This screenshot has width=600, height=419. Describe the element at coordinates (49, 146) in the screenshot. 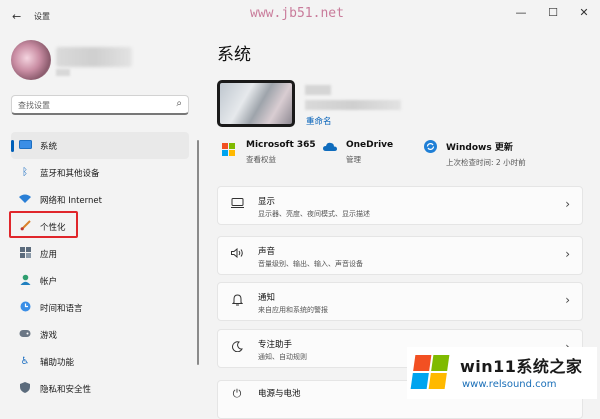

I see `sidebar-item-label: 系统` at that location.